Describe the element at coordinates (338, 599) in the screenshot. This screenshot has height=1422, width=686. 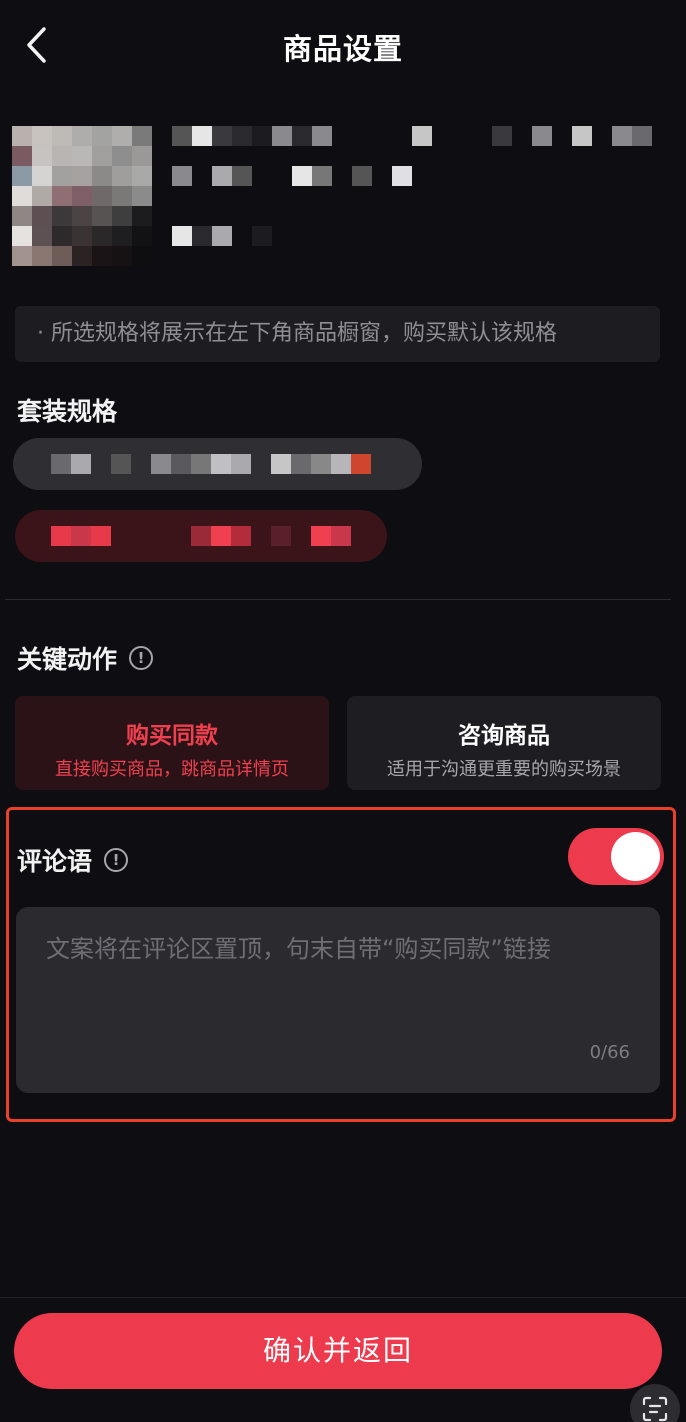
I see `section-divider` at that location.